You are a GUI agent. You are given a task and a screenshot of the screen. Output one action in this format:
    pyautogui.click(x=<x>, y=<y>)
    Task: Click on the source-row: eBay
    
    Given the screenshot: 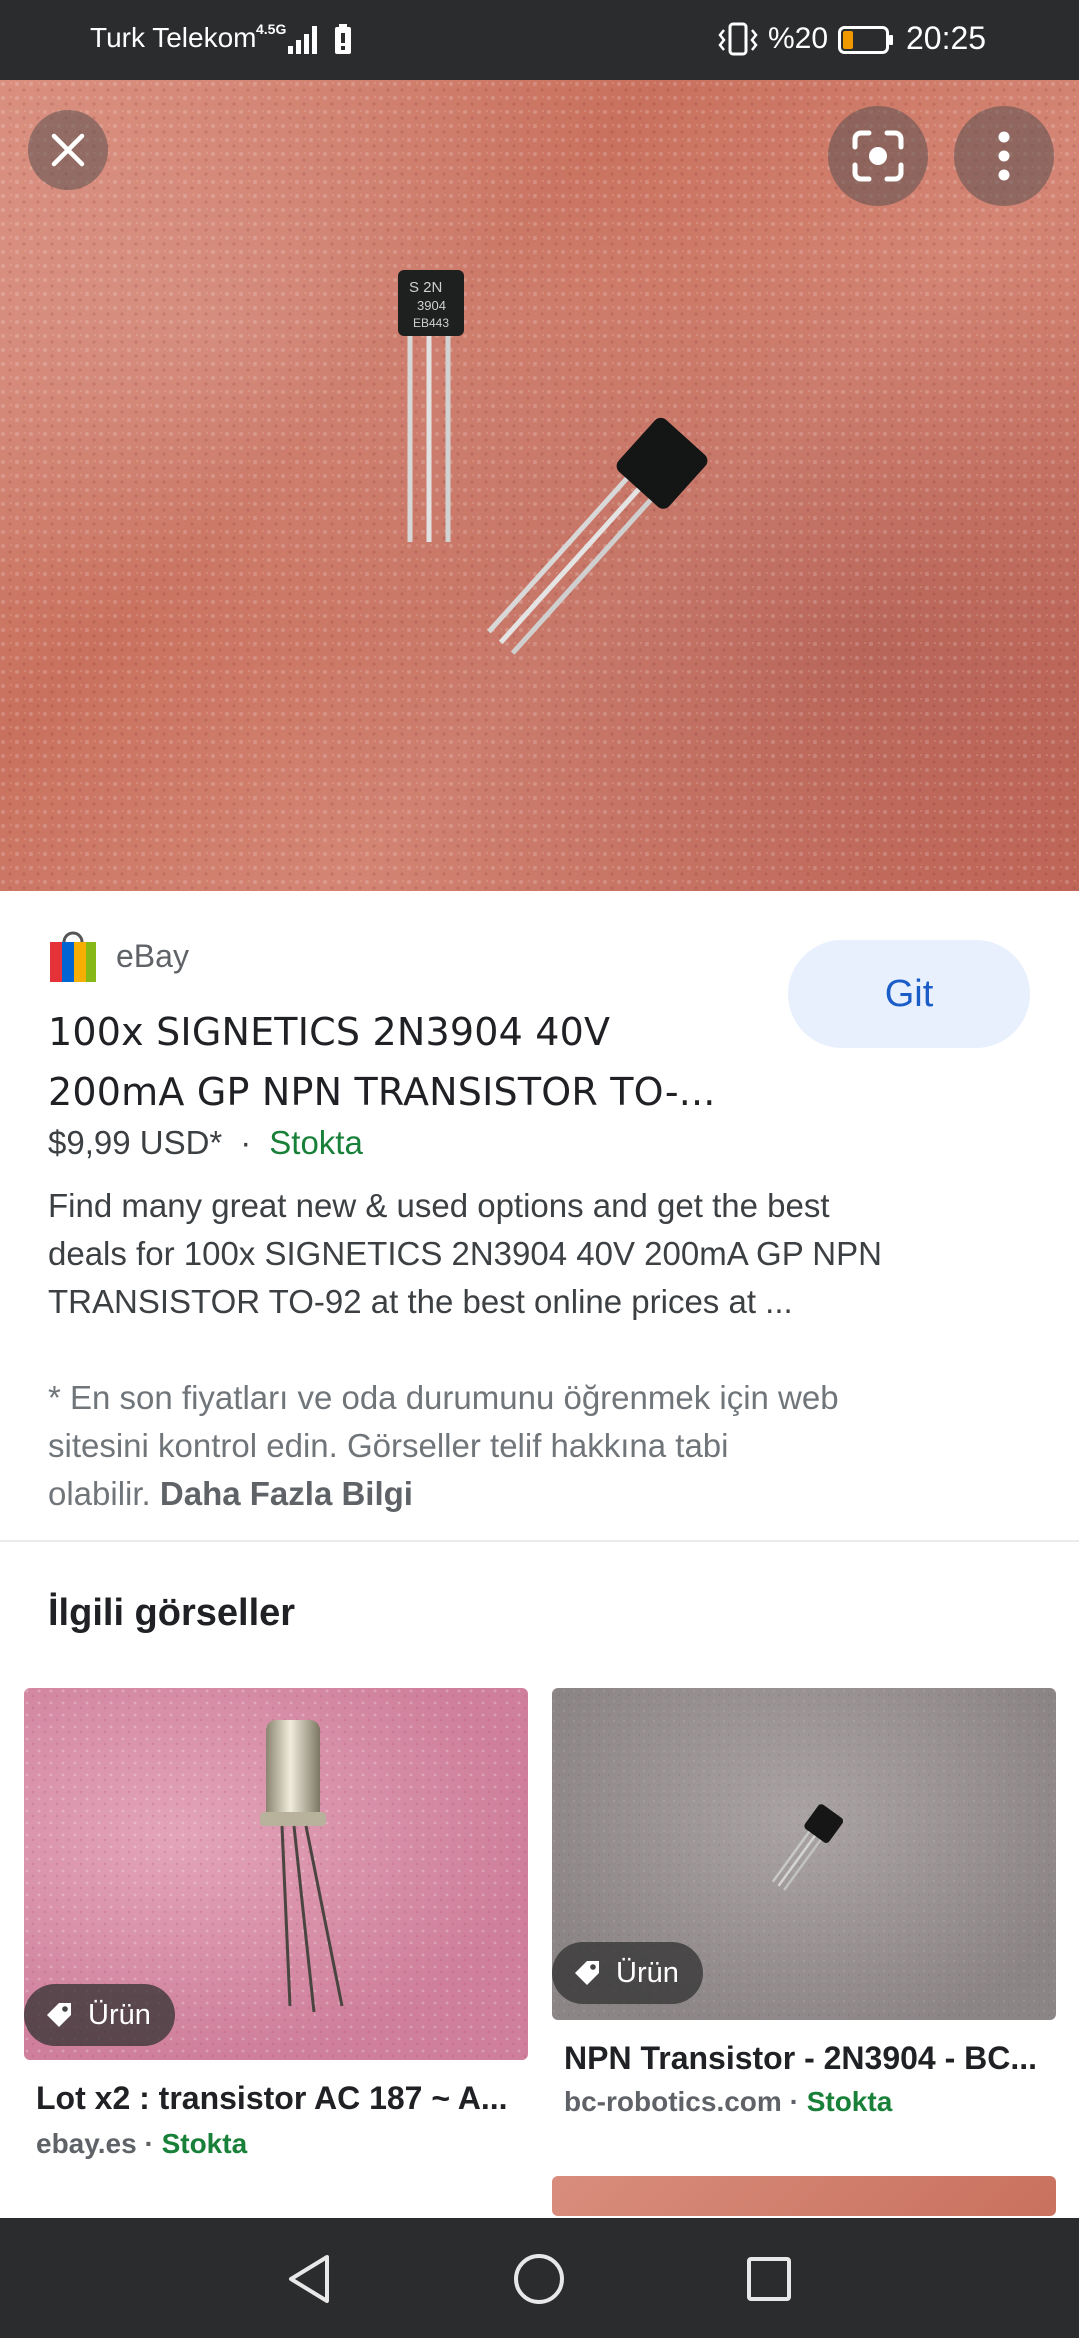 What is the action you would take?
    pyautogui.click(x=118, y=956)
    